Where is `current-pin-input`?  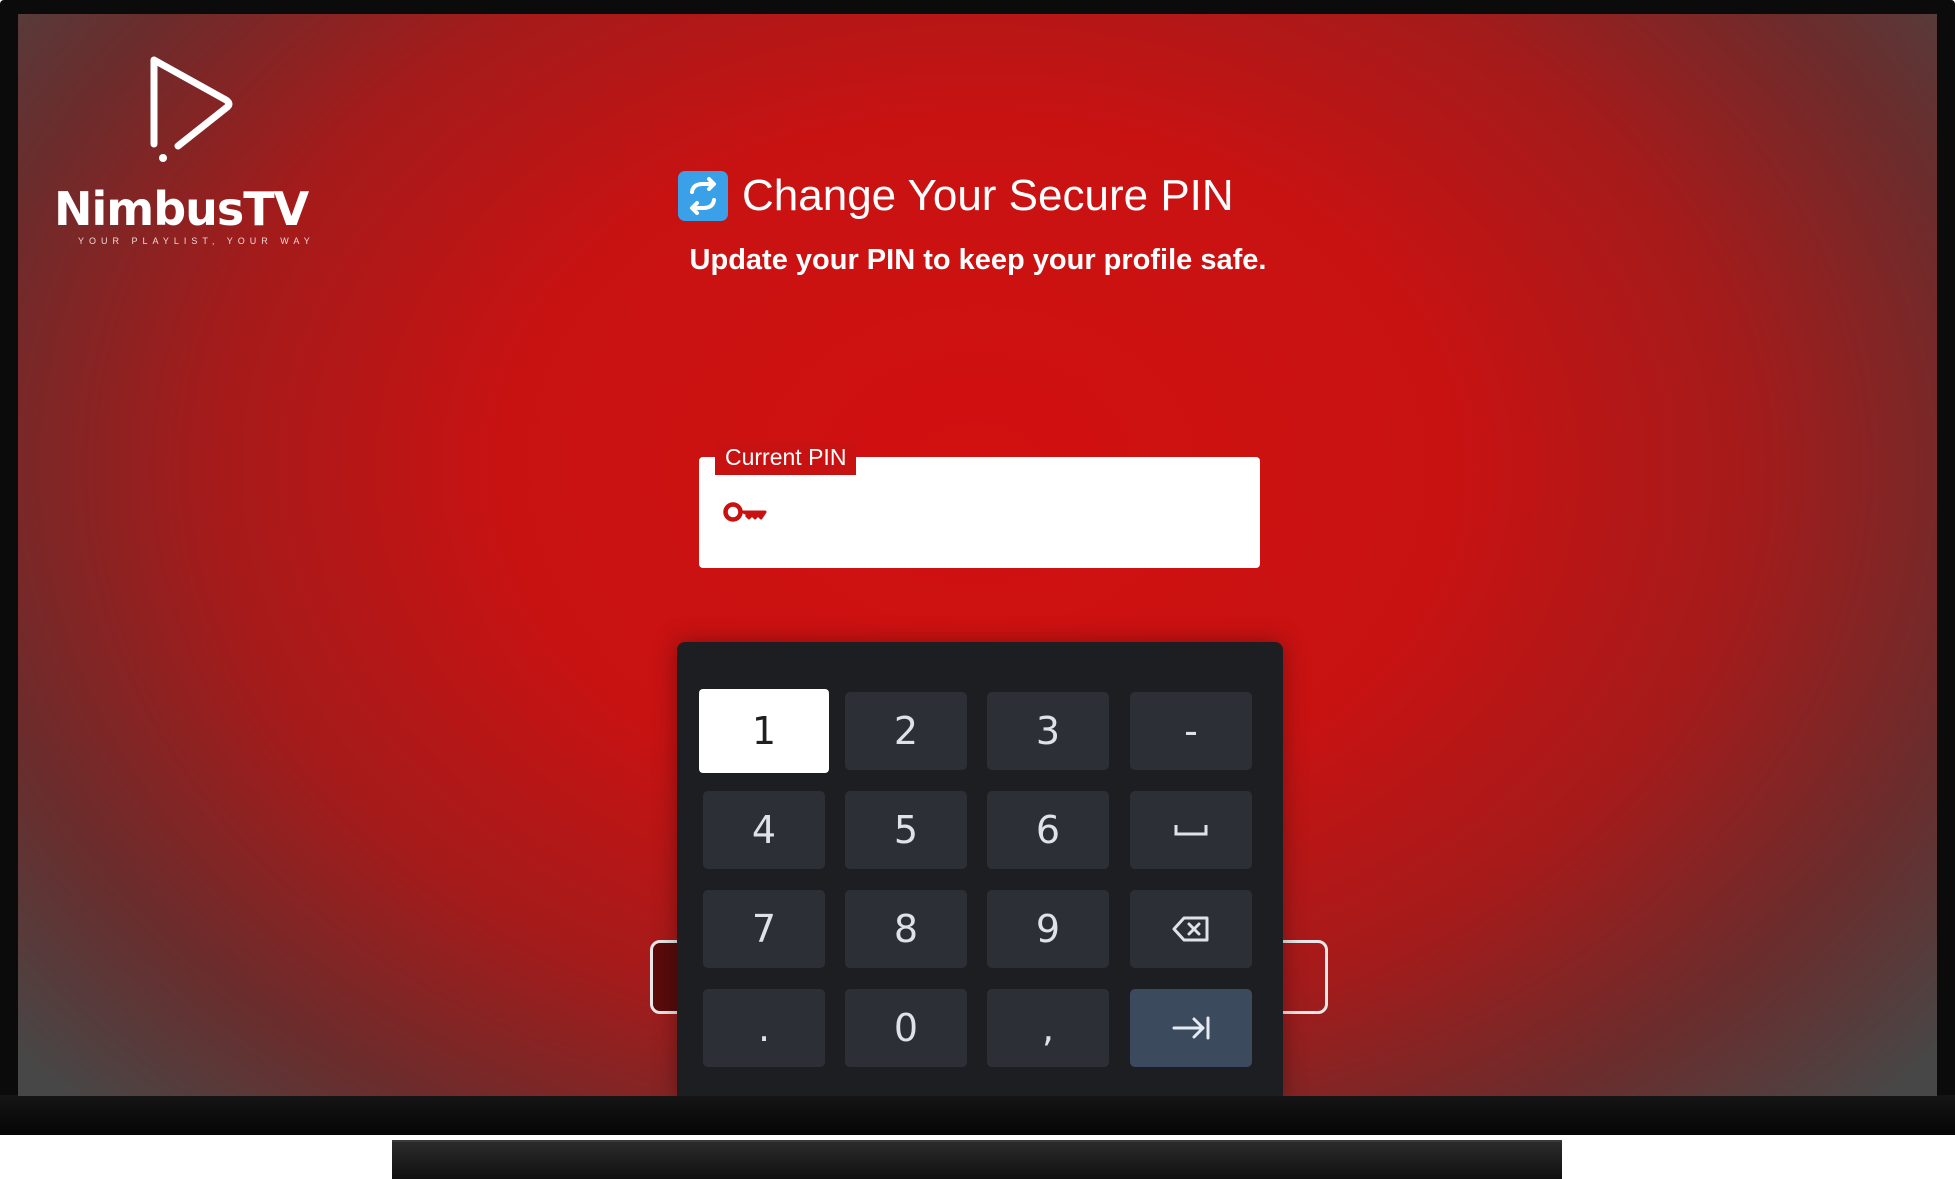 current-pin-input is located at coordinates (1007, 514).